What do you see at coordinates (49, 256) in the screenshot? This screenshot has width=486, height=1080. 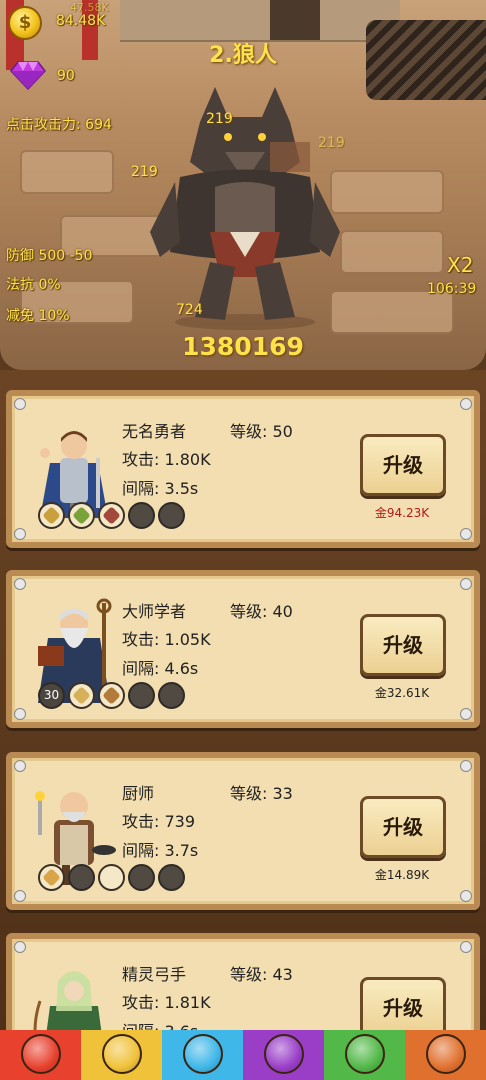 I see `defense-stat: 防御 500 -50` at bounding box center [49, 256].